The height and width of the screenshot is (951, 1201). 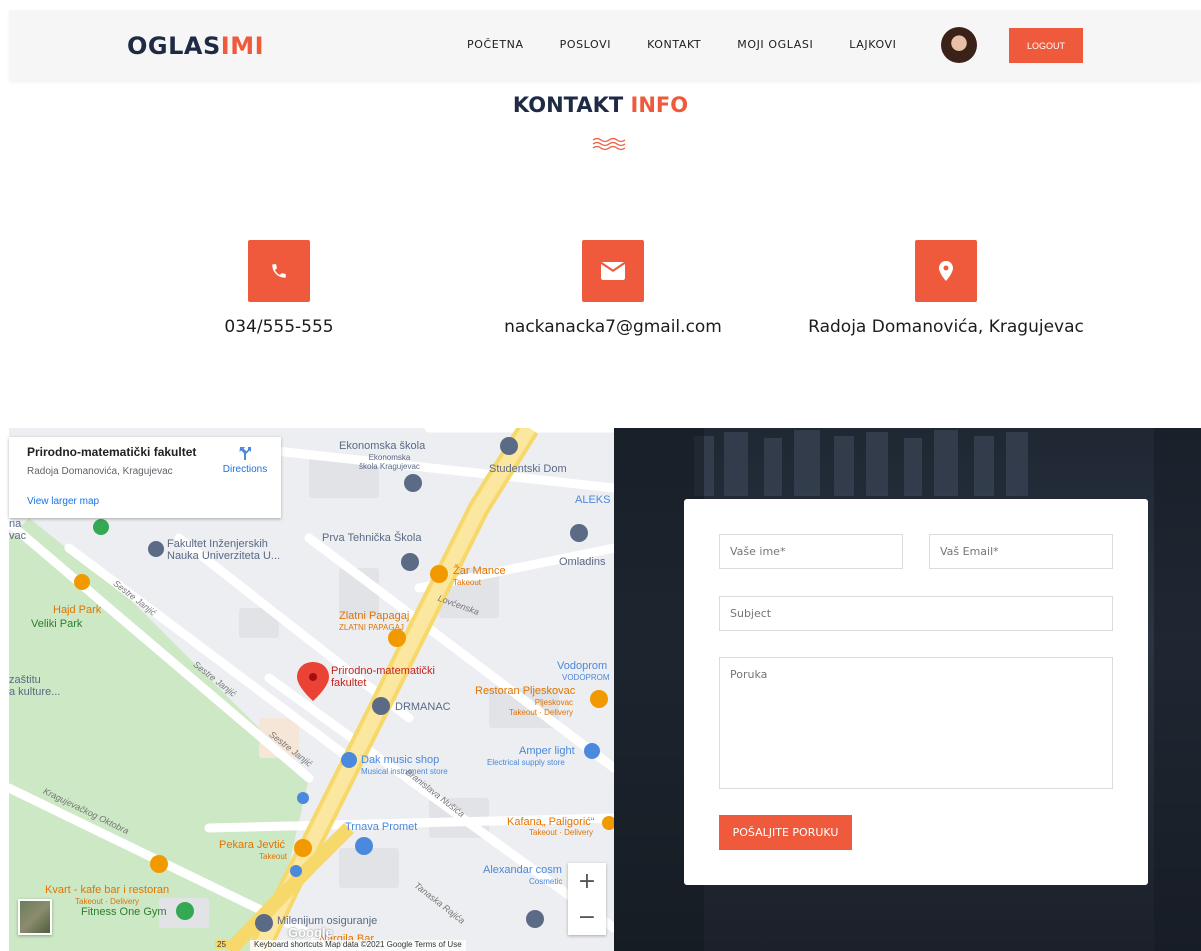 I want to click on logout-button: LOGOUT, so click(x=1046, y=45).